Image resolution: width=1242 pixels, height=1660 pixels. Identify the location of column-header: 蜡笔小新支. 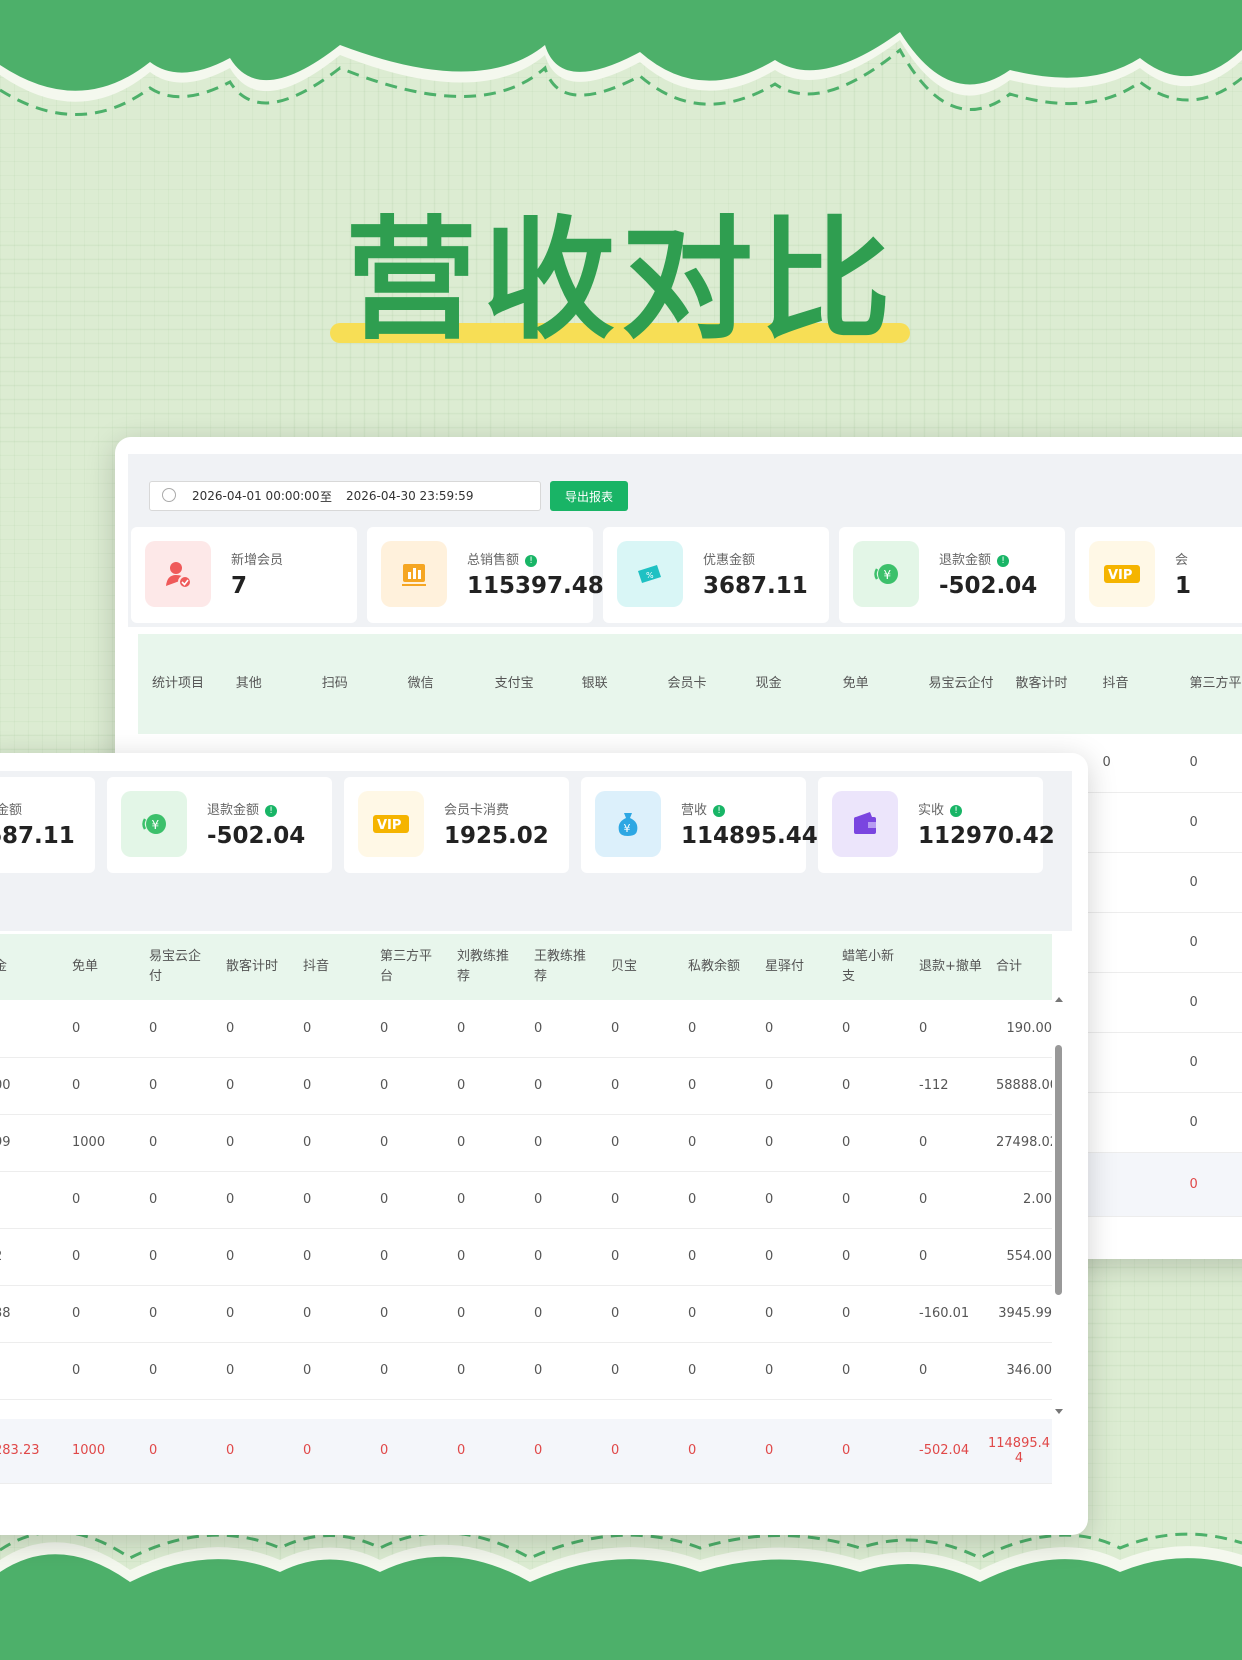
(866, 967).